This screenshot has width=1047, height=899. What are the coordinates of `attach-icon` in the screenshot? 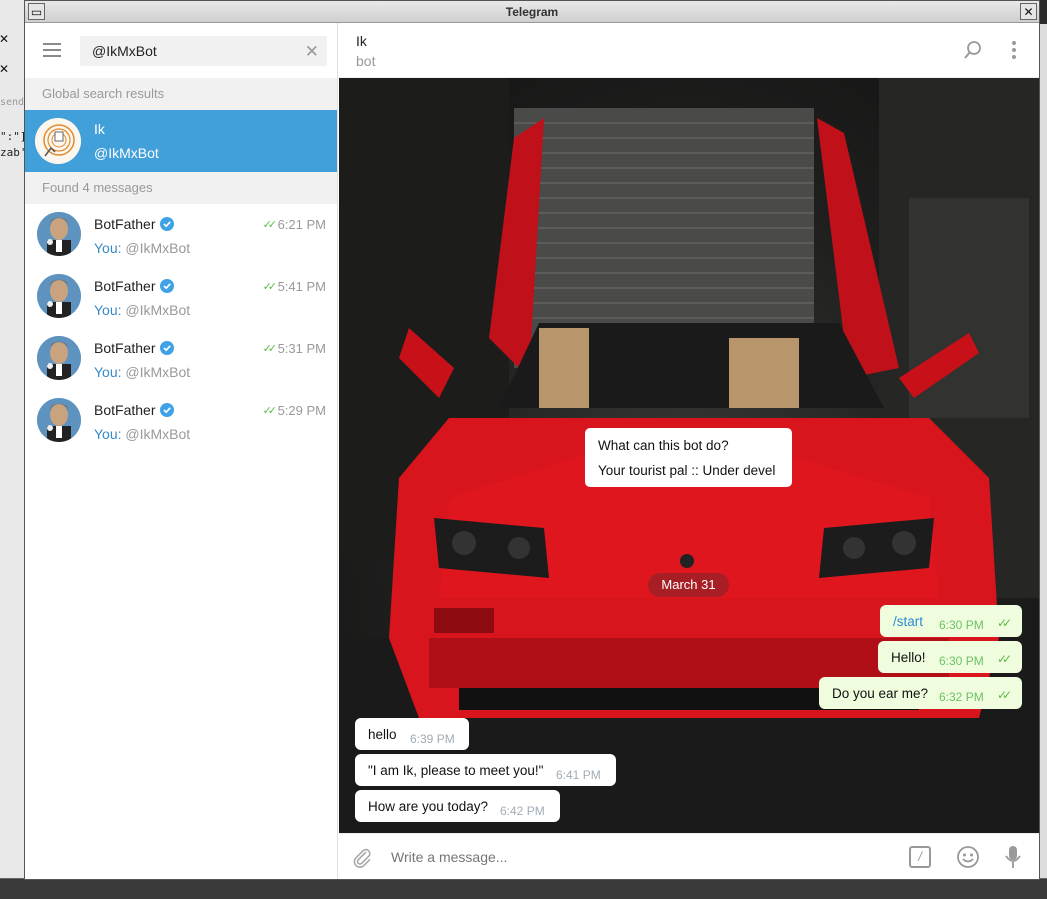 It's located at (362, 859).